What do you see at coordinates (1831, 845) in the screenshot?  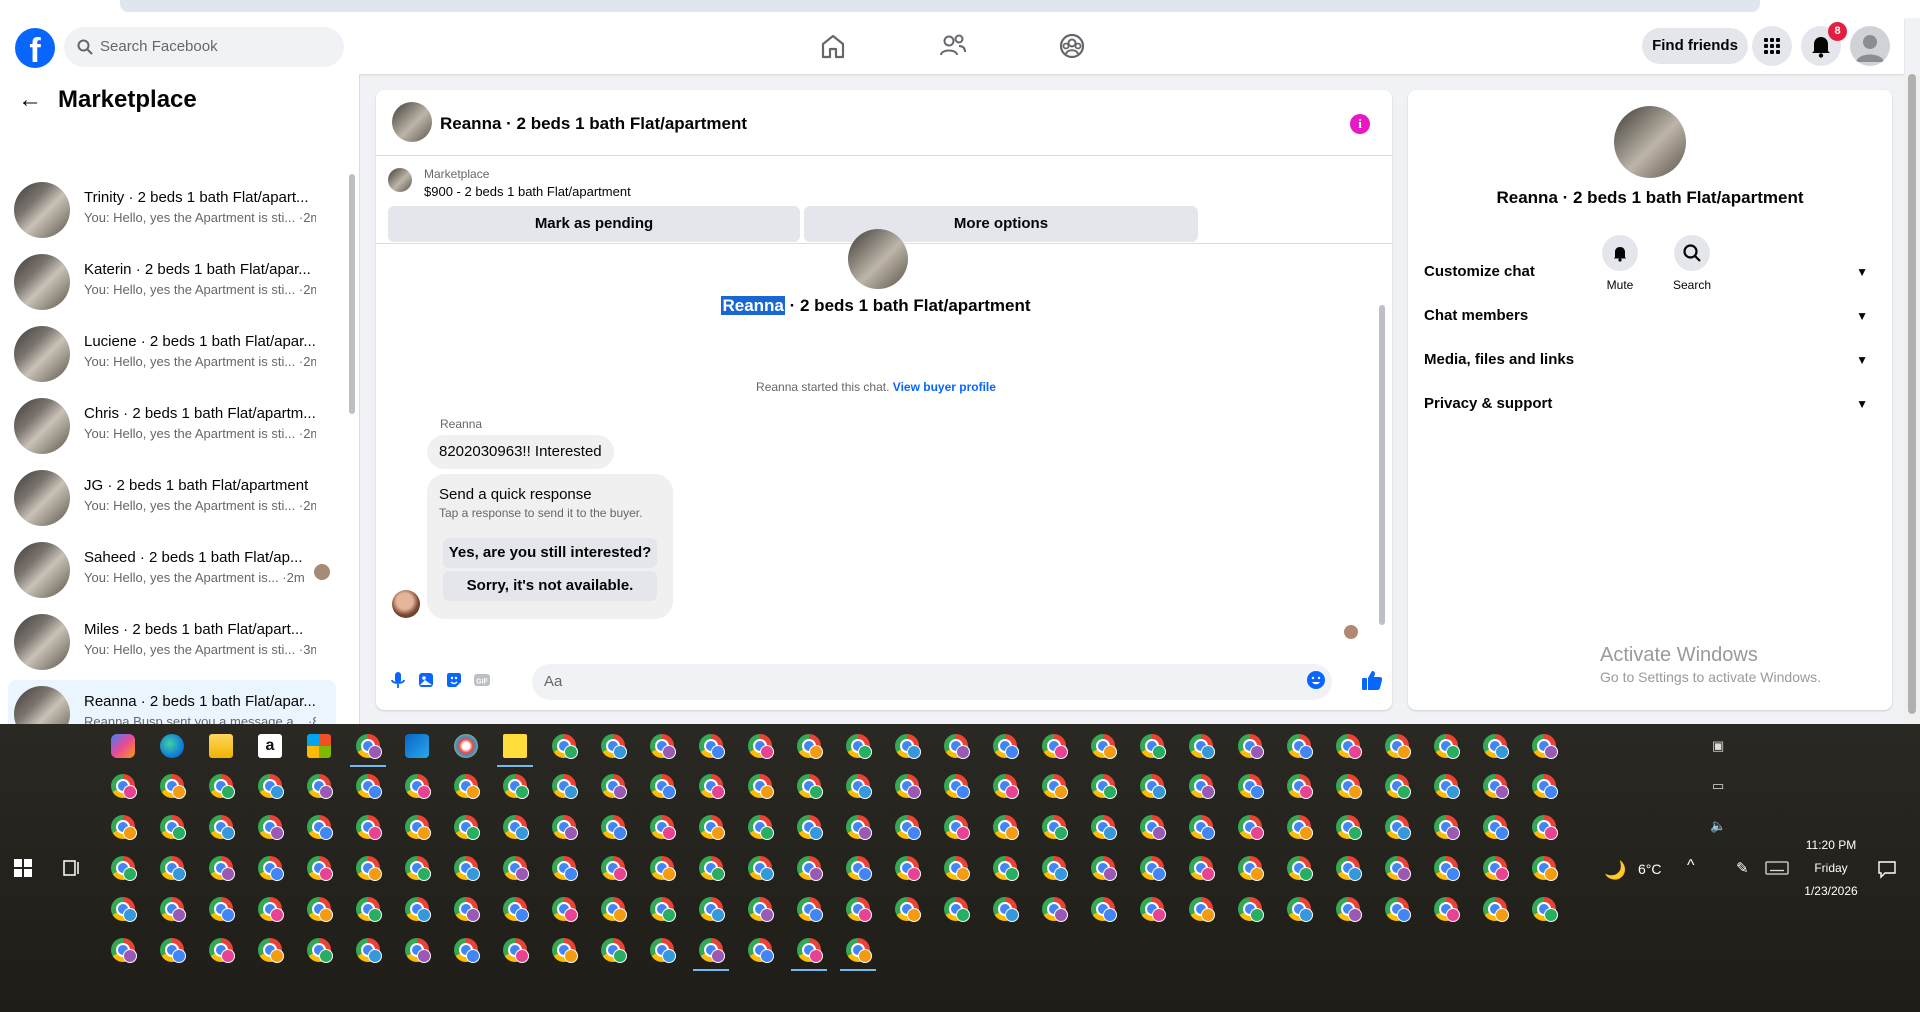 I see `clock-time: 11:20 PM` at bounding box center [1831, 845].